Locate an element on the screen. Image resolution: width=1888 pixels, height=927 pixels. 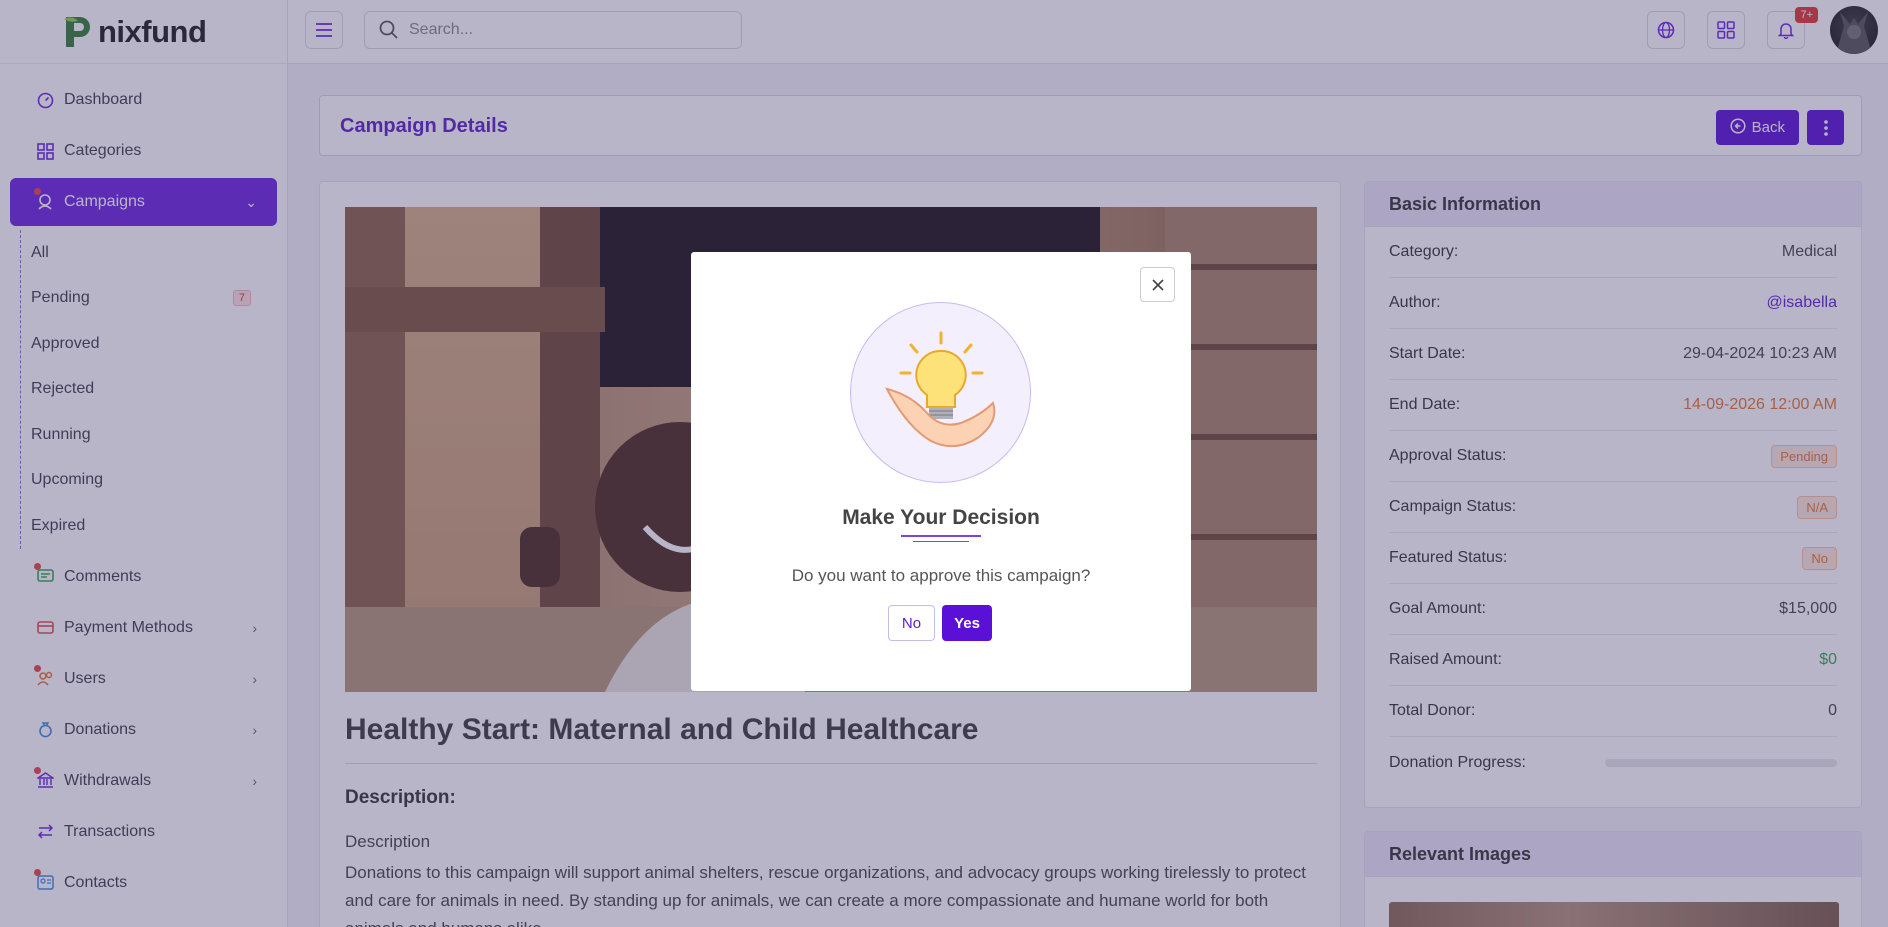
yes-button: Yes is located at coordinates (967, 623).